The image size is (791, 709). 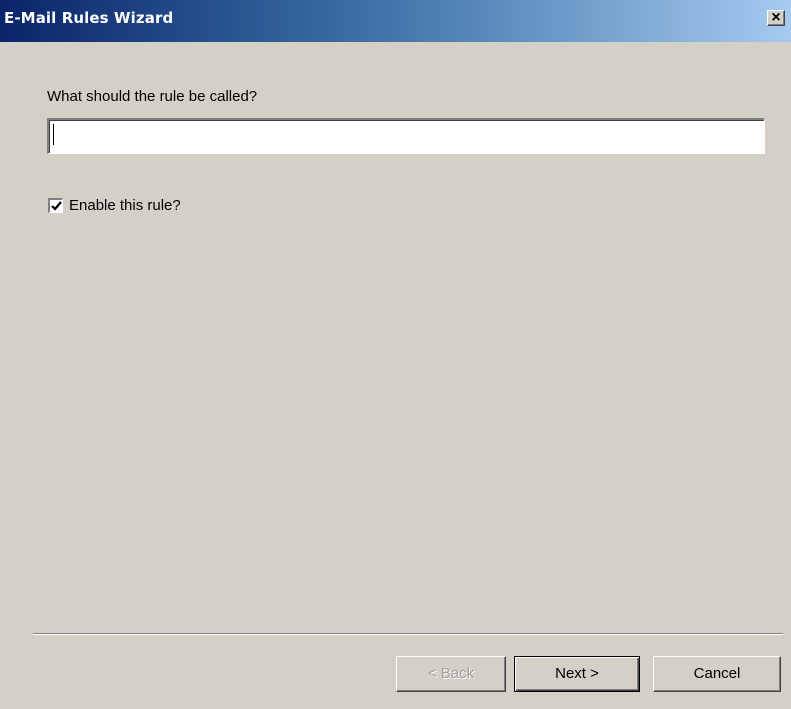 What do you see at coordinates (406, 136) in the screenshot?
I see `rule-name-input` at bounding box center [406, 136].